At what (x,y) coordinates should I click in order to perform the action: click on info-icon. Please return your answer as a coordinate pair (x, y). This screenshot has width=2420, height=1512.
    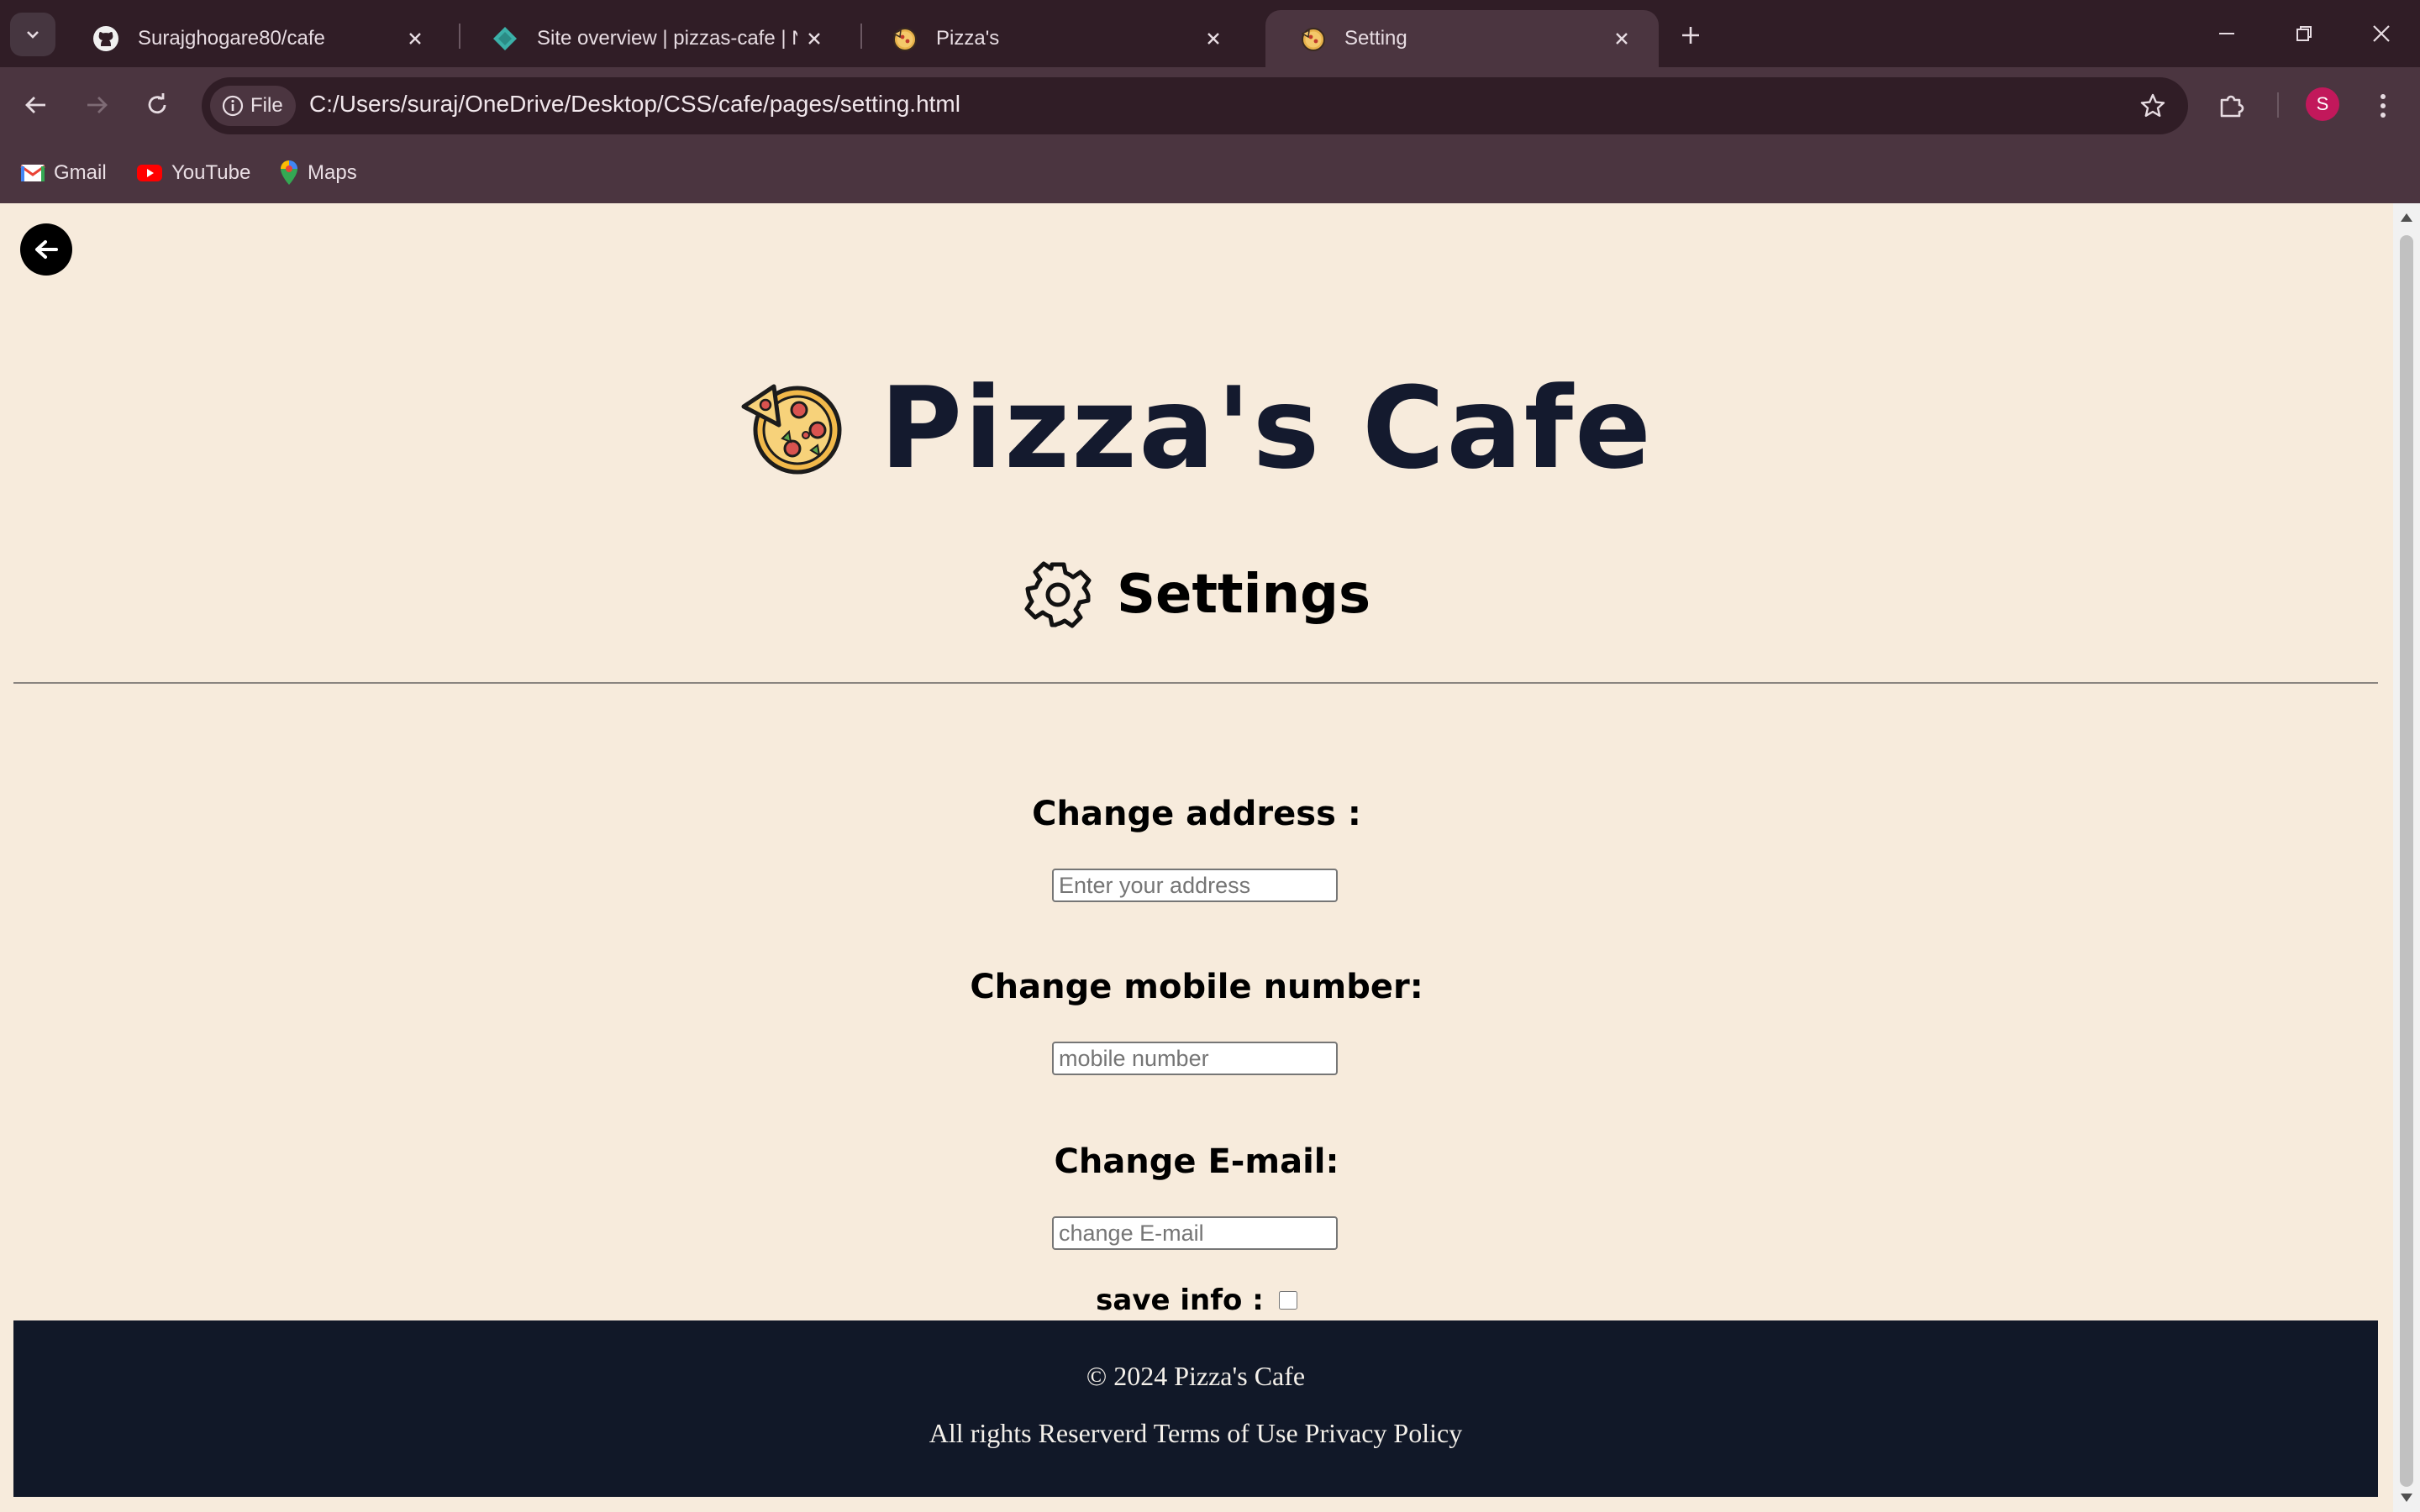
    Looking at the image, I should click on (233, 106).